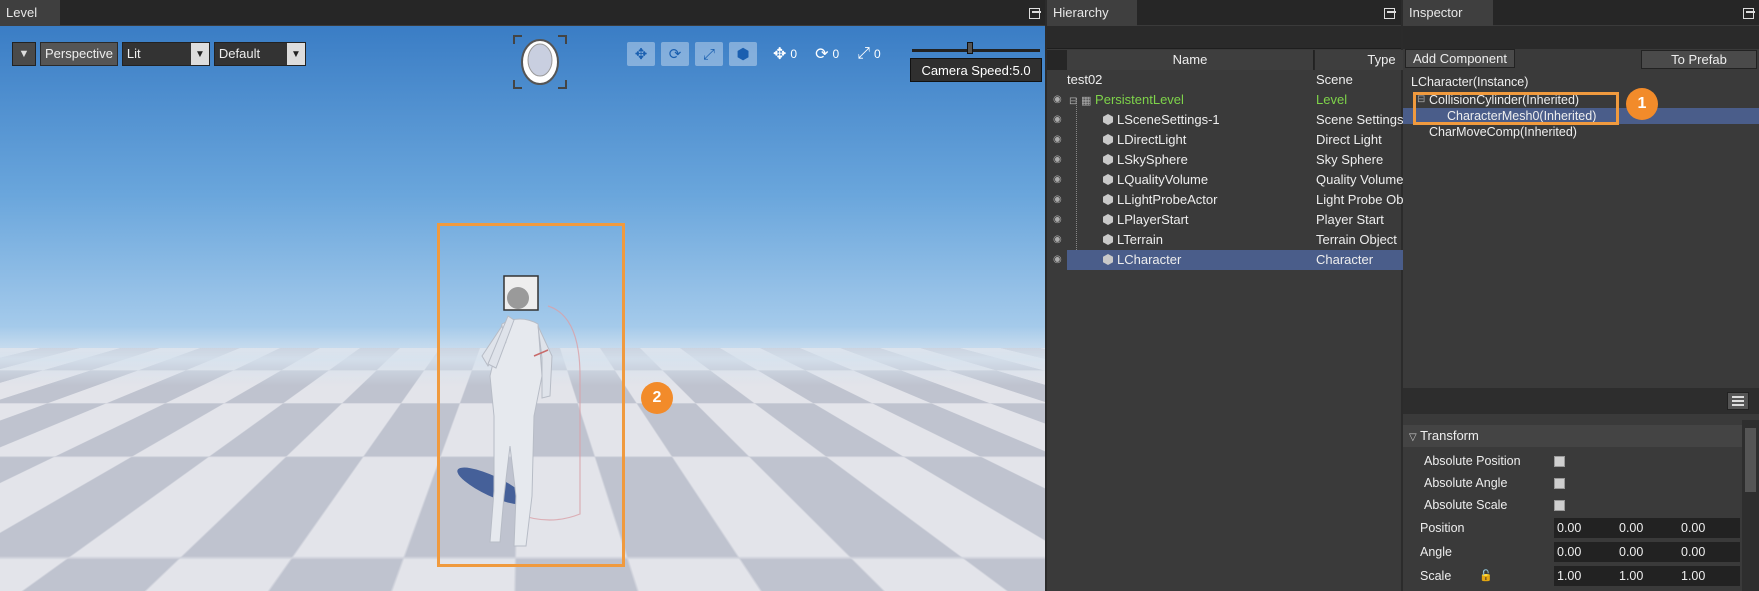 The image size is (1759, 591). I want to click on menu-icon, so click(1738, 401).